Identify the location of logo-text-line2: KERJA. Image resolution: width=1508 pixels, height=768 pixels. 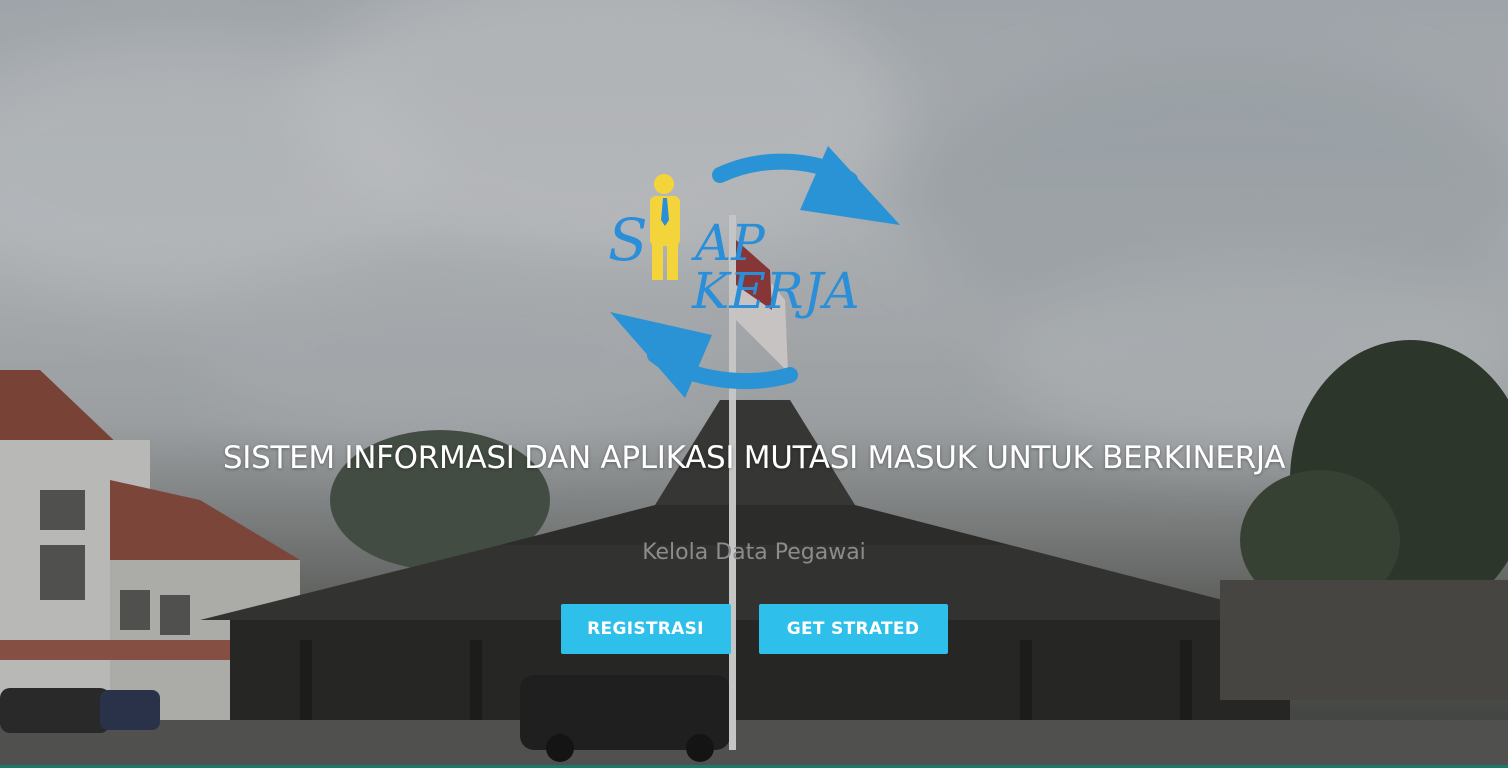
(775, 291).